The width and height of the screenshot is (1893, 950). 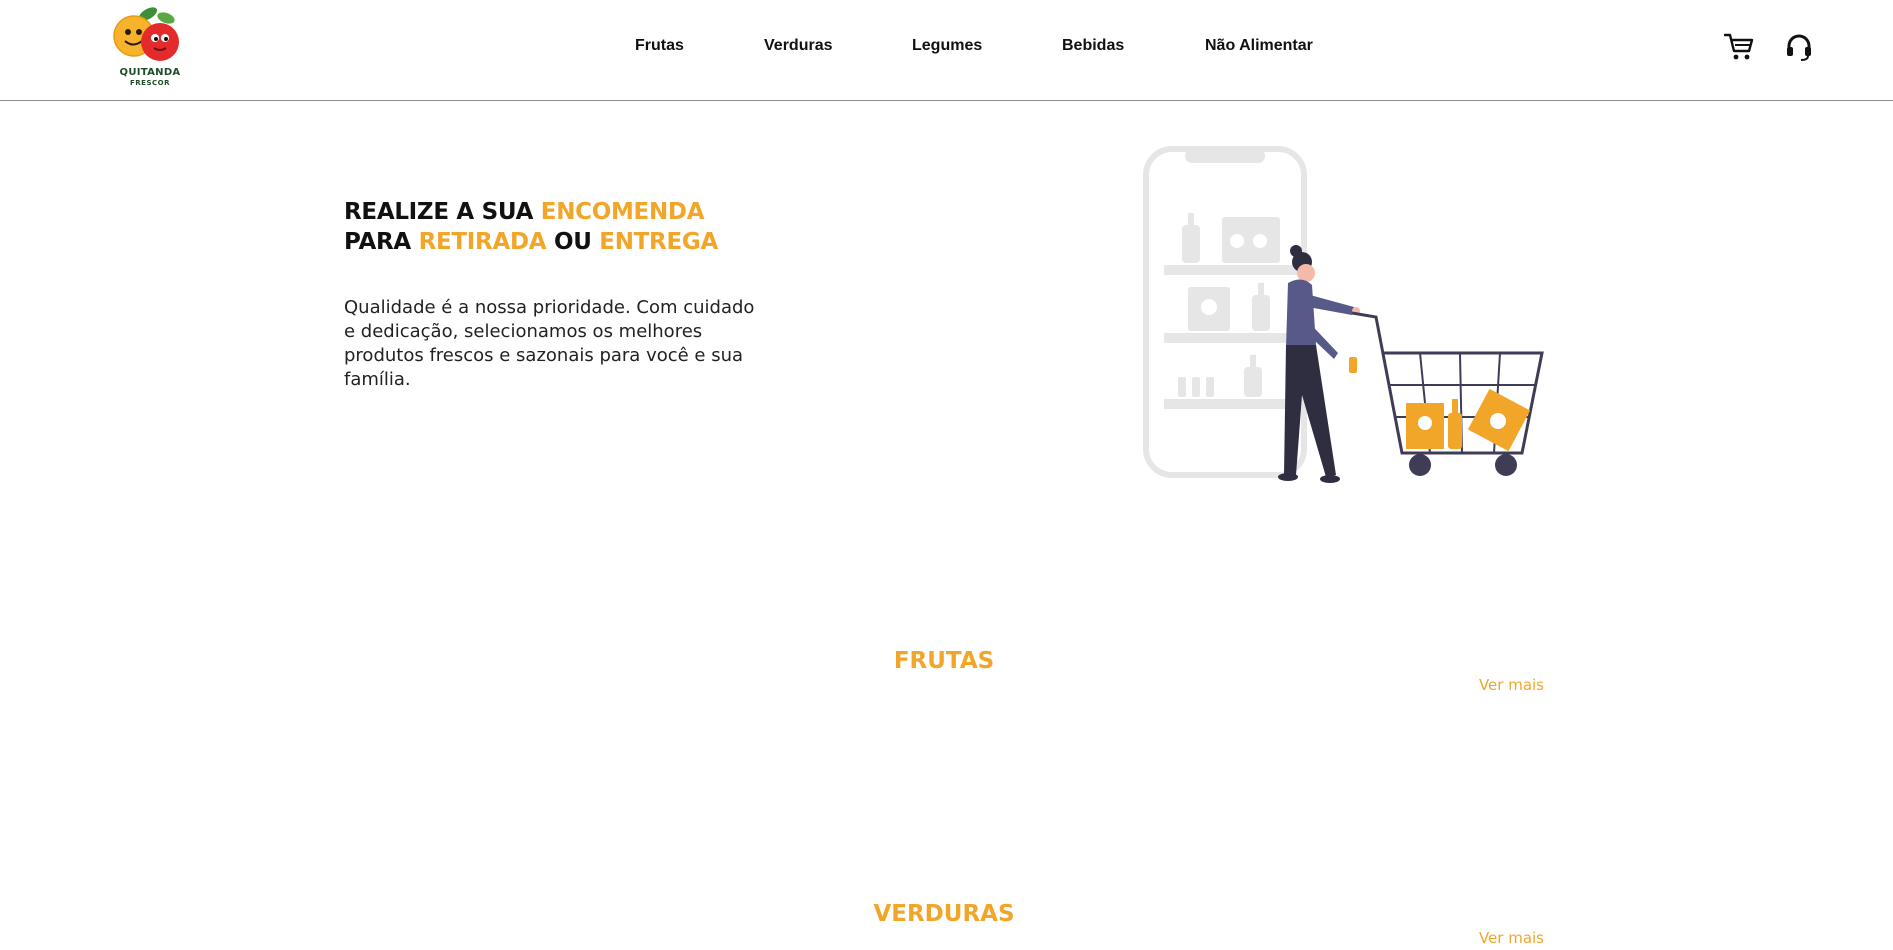 I want to click on nav-item-frutas: Frutas, so click(x=659, y=46).